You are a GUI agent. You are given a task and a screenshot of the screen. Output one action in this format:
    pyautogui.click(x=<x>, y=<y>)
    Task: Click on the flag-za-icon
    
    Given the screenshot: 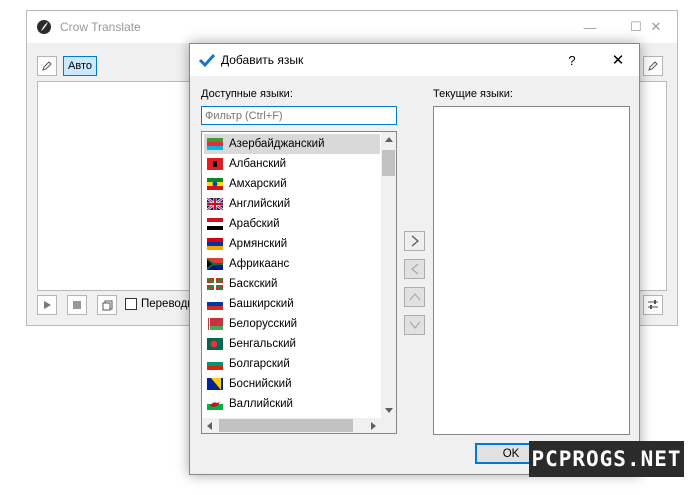 What is the action you would take?
    pyautogui.click(x=215, y=264)
    